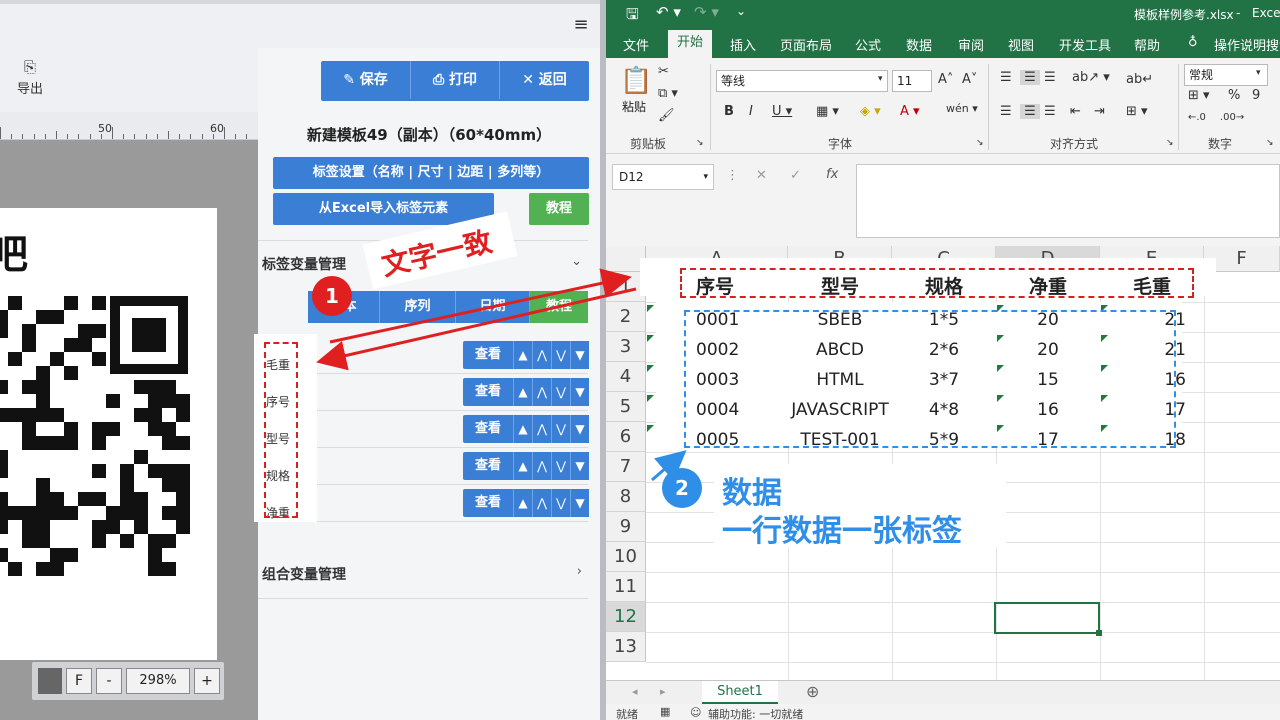 Image resolution: width=1280 pixels, height=720 pixels. What do you see at coordinates (501, 375) in the screenshot?
I see `annotation-arrows` at bounding box center [501, 375].